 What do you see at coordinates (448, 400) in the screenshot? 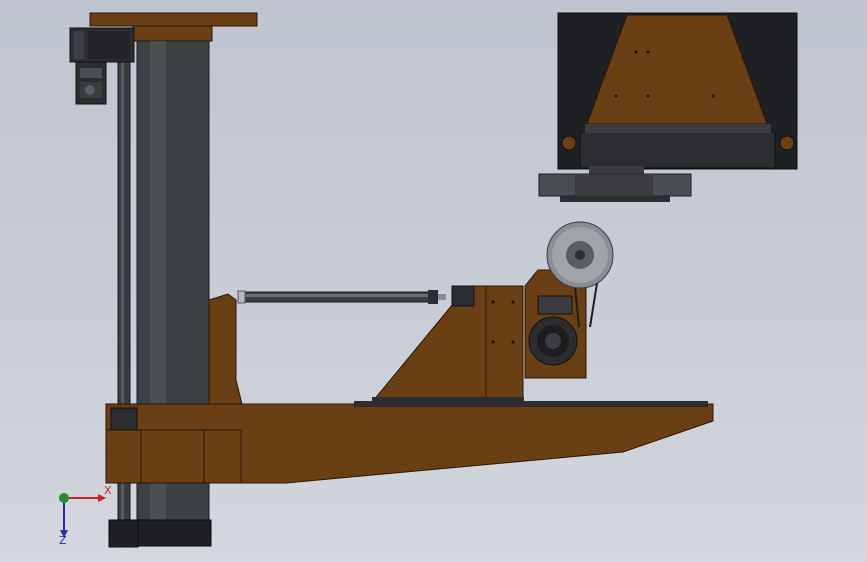
I see `carriage-foot` at bounding box center [448, 400].